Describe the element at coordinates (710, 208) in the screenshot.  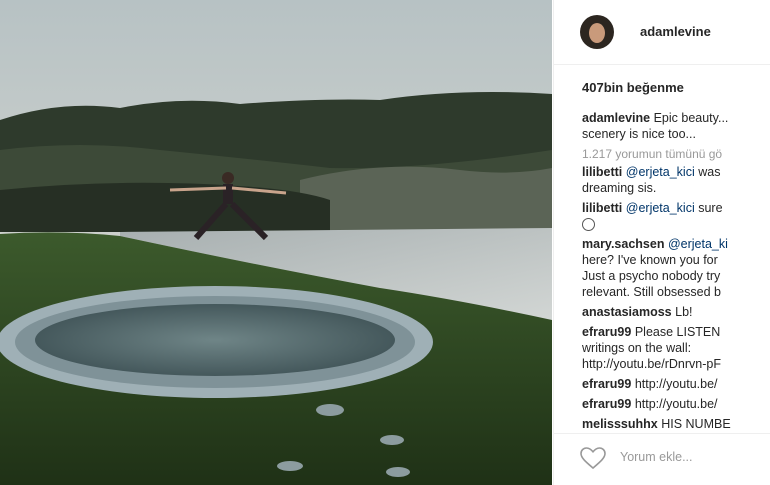
I see `comment-text: sure` at that location.